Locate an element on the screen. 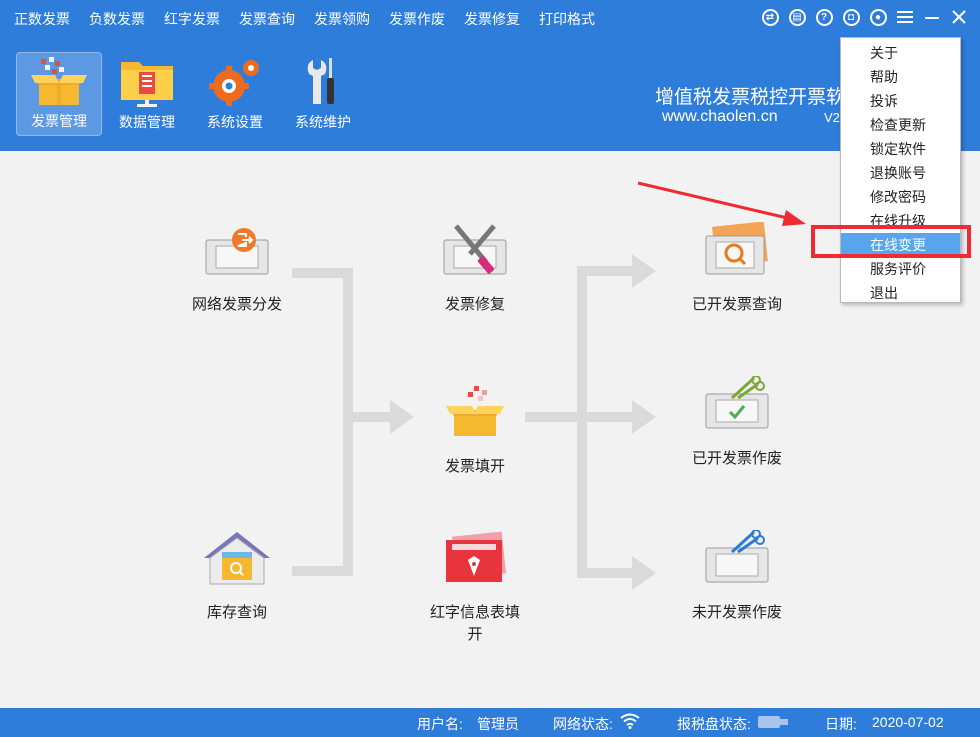 The width and height of the screenshot is (980, 737). status-bar: 用户名: 管理员 网络状态: 报税盘状态: 日期: 2020-07-02 is located at coordinates (490, 722).